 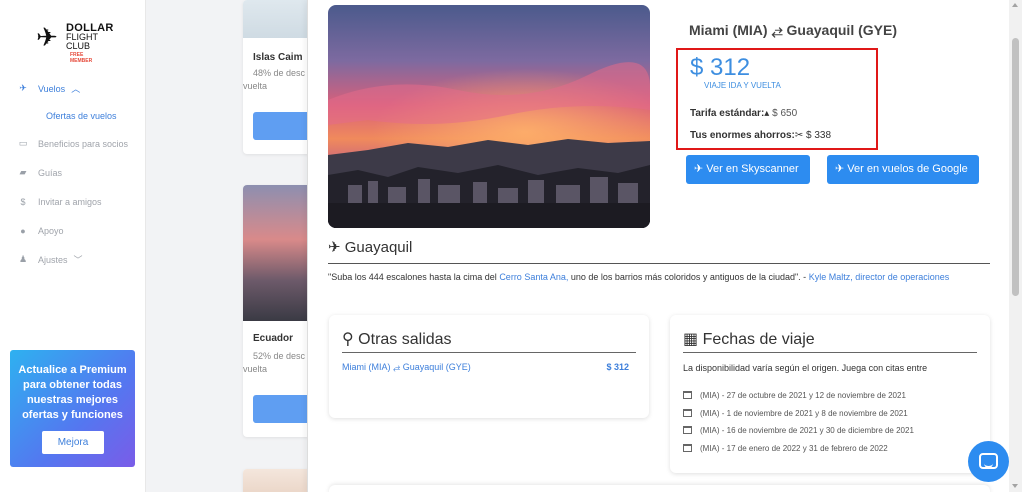 I want to click on sunset-city-image, so click(x=489, y=116).